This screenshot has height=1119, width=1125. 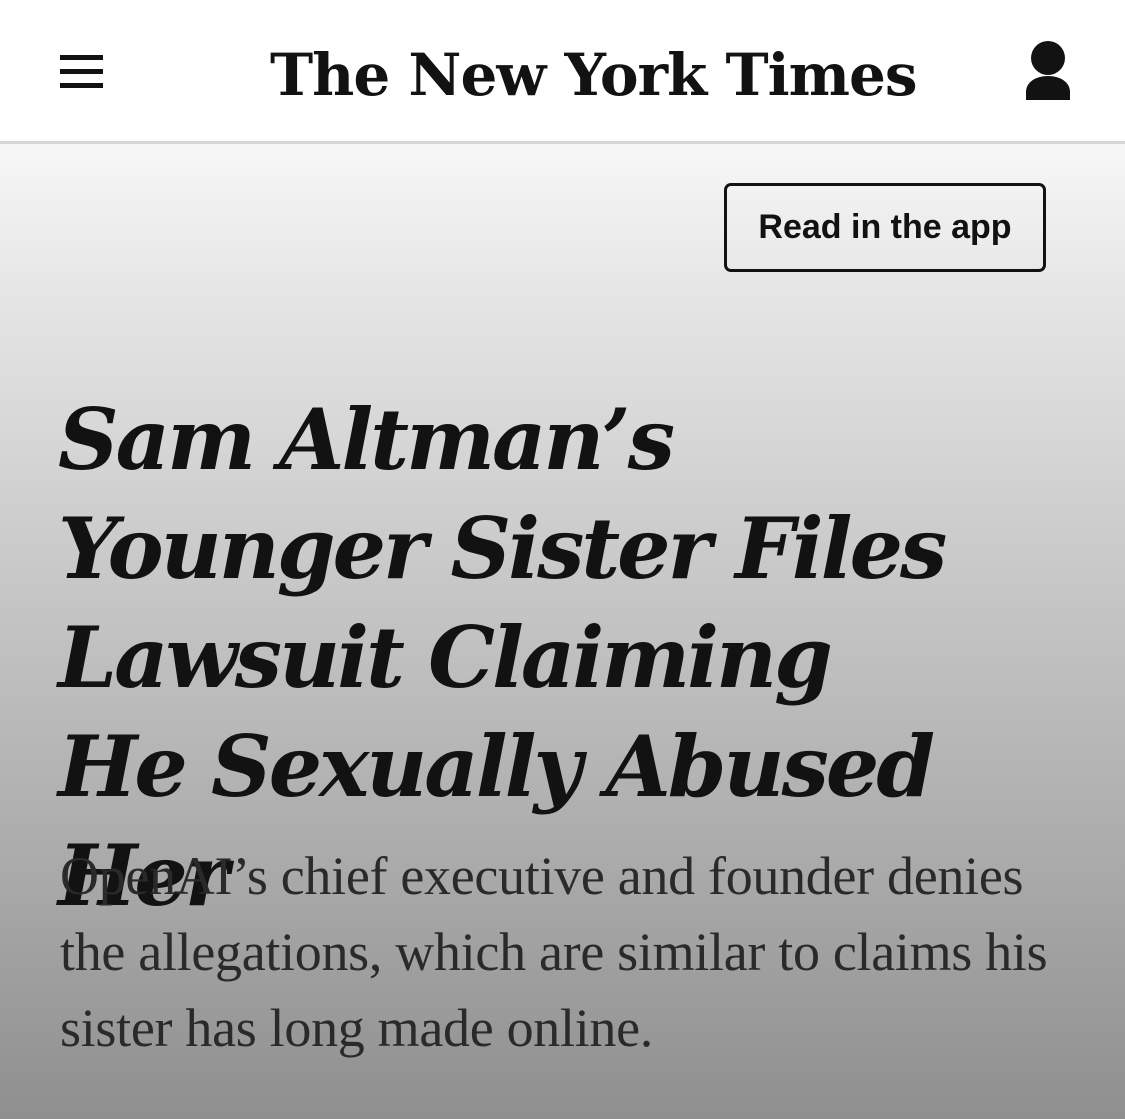 What do you see at coordinates (885, 227) in the screenshot?
I see `read-in-app-button: Read in the app` at bounding box center [885, 227].